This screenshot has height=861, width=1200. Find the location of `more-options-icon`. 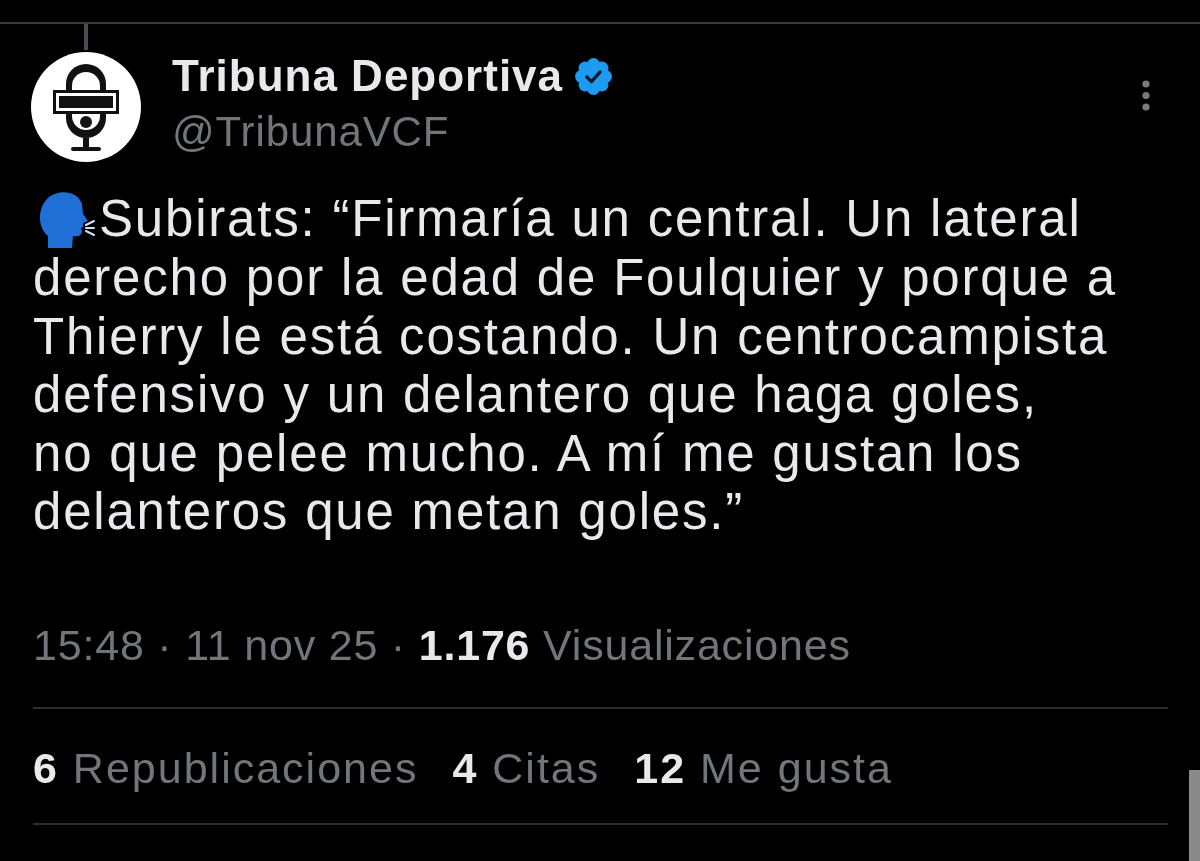

more-options-icon is located at coordinates (1146, 95).